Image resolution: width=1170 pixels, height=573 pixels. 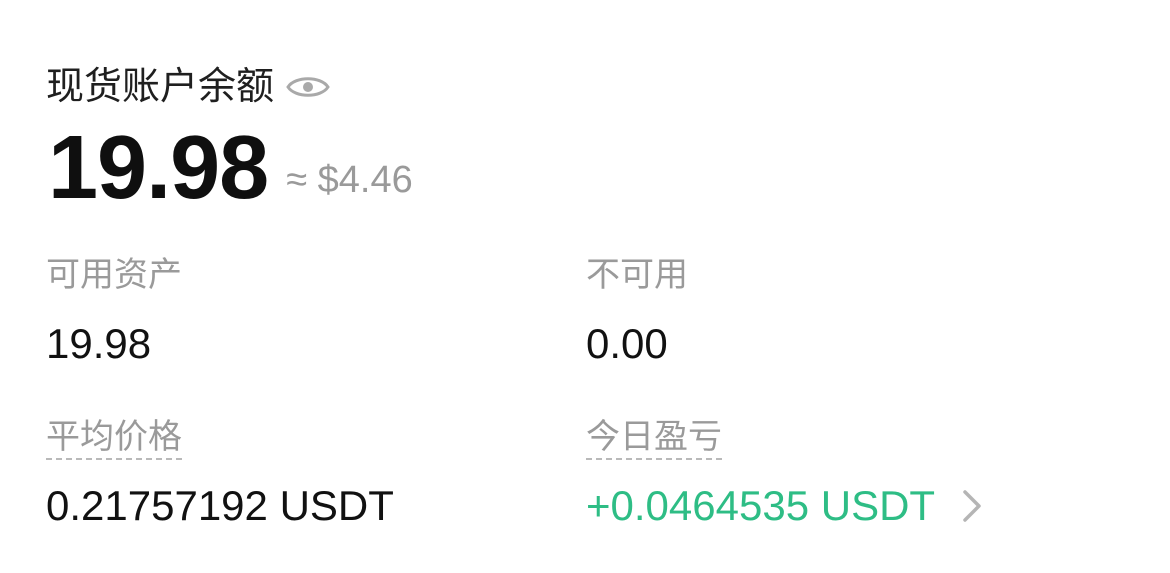 I want to click on unavailable-value: 0.00, so click(x=627, y=343).